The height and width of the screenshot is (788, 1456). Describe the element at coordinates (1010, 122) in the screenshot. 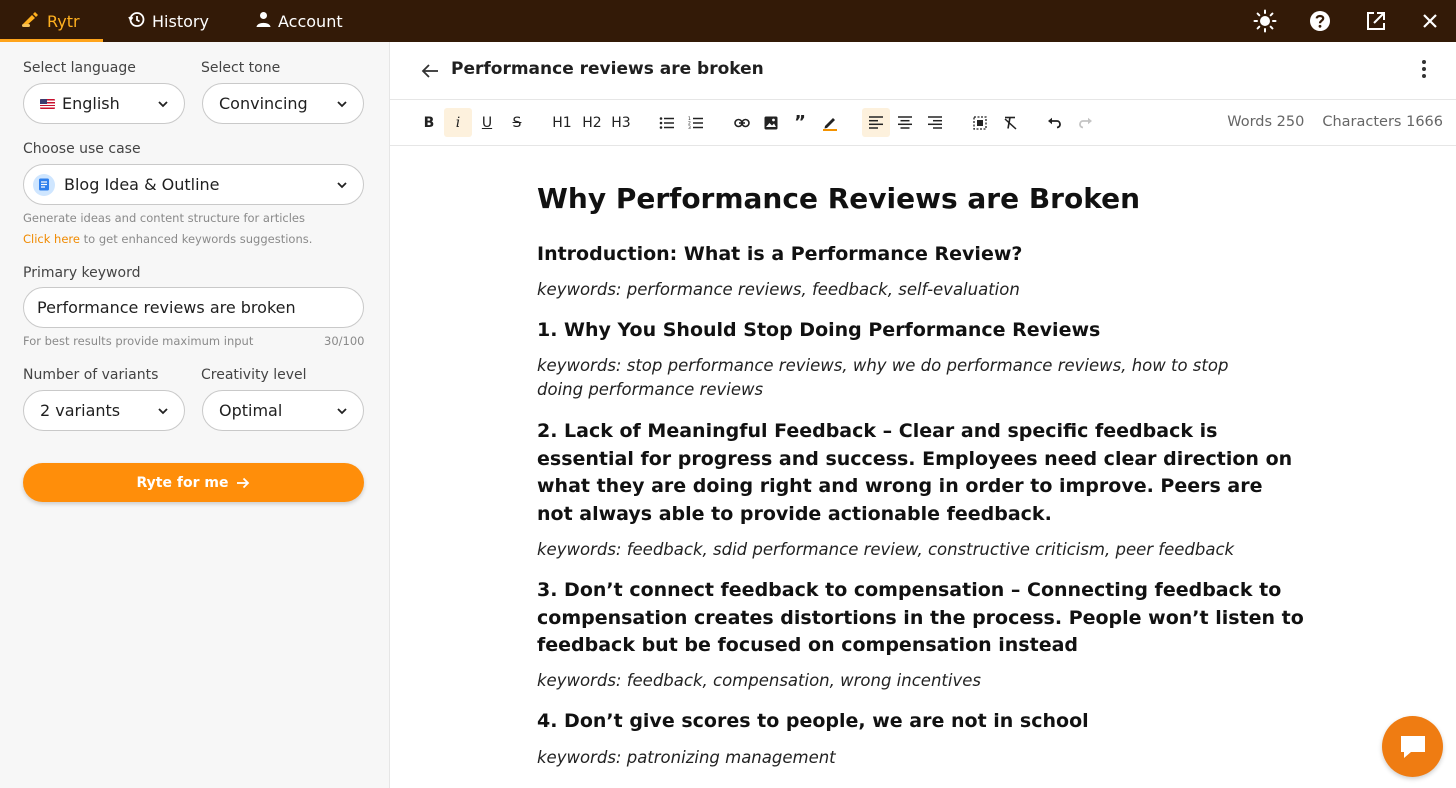

I see `clear-format-icon` at that location.